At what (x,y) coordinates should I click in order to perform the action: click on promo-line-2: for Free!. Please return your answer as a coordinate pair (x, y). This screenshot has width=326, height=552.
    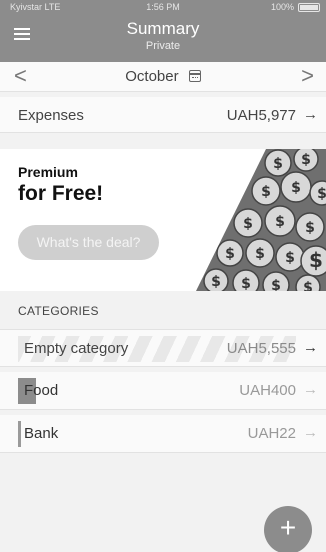
    Looking at the image, I should click on (61, 193).